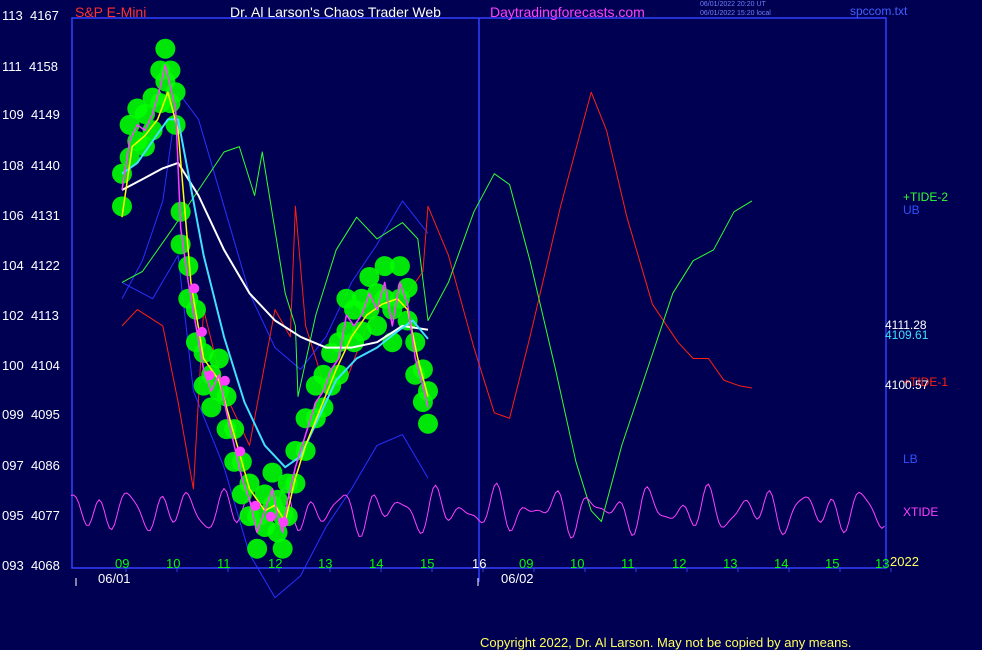 The image size is (982, 650). Describe the element at coordinates (477, 510) in the screenshot. I see `xtide-line` at that location.